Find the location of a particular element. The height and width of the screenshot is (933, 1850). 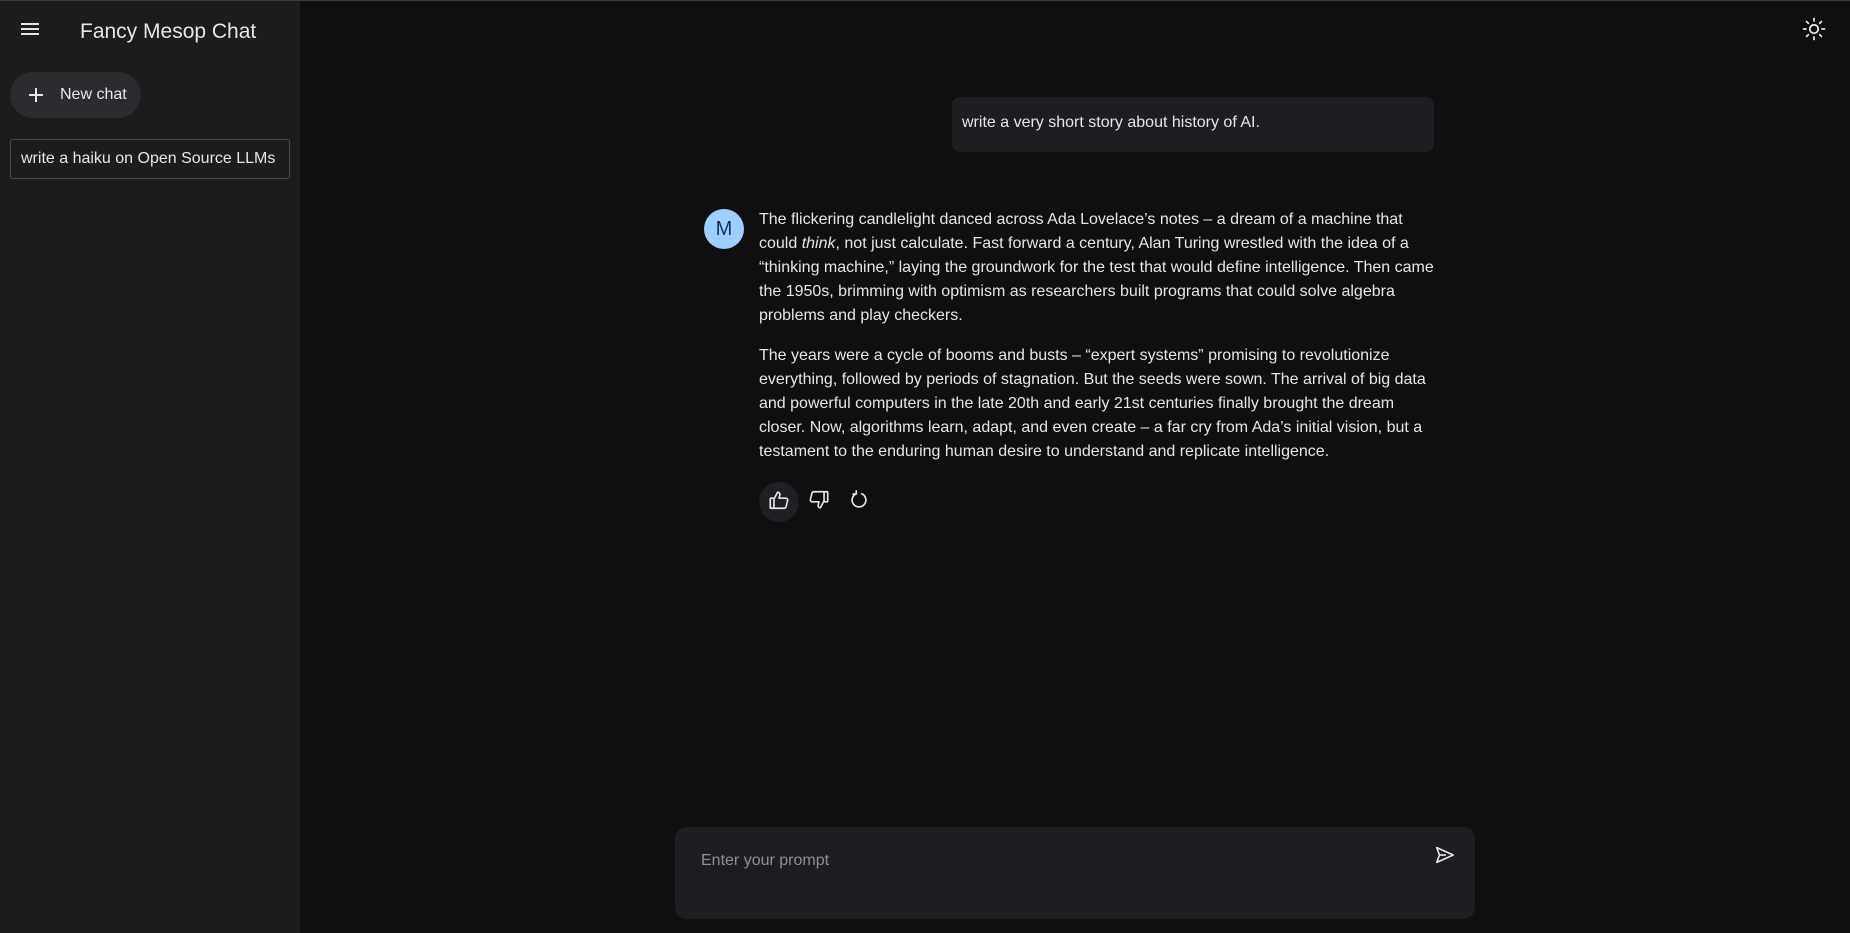

new-chat-button: New chat is located at coordinates (75, 95).